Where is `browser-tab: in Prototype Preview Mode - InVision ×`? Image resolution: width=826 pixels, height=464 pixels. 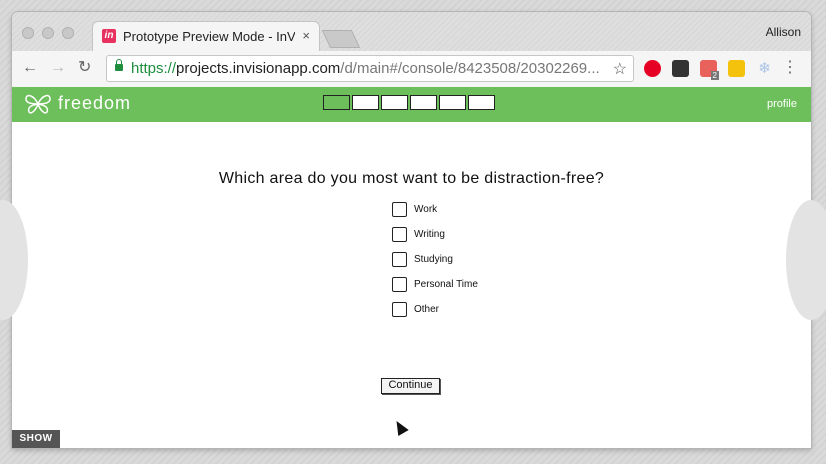
browser-tab: in Prototype Preview Mode - InVision × is located at coordinates (206, 36).